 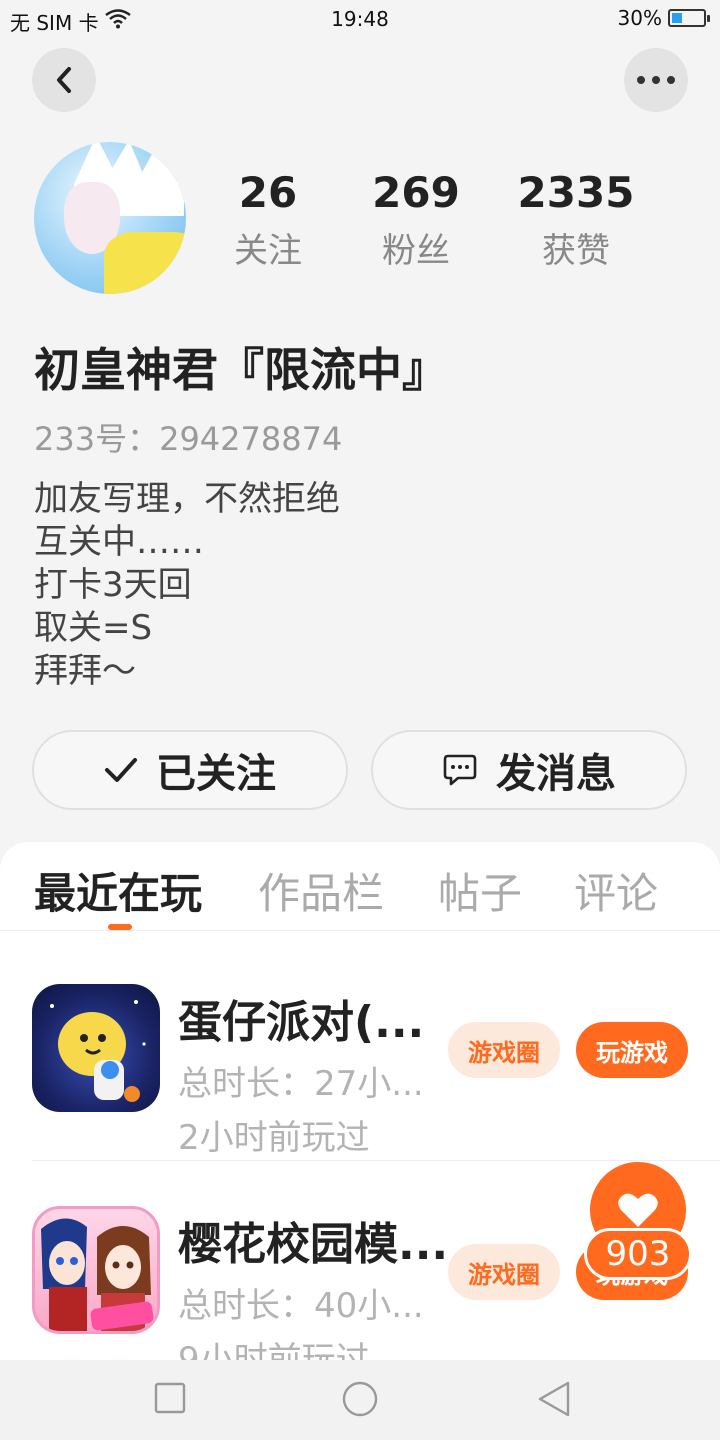 I want to click on game-last-played: 2小时前玩过, so click(x=274, y=1138).